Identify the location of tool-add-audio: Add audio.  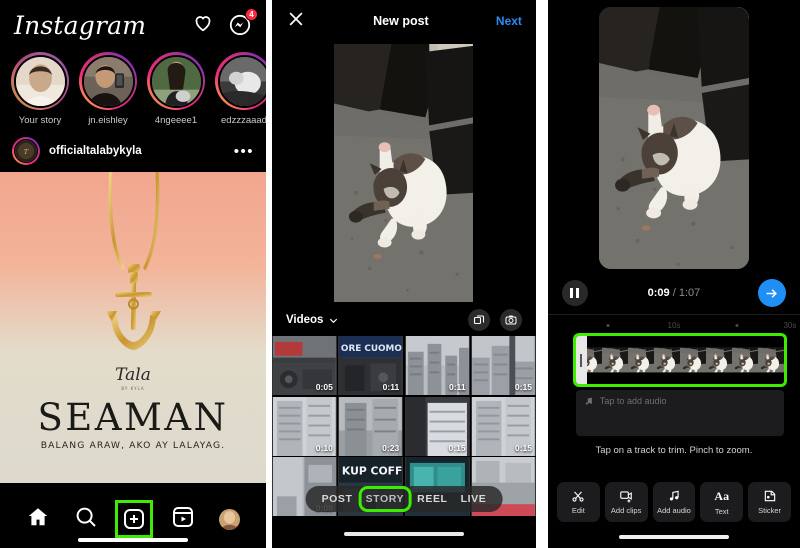
(674, 502).